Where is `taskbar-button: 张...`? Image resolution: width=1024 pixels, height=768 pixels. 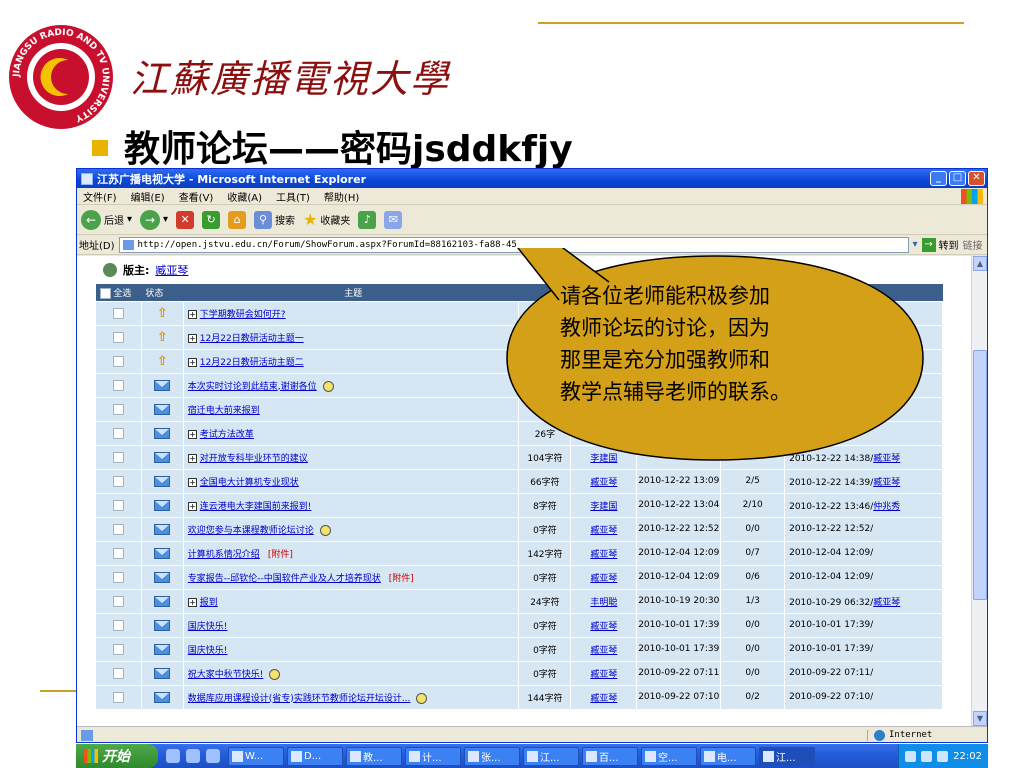
taskbar-button: 张... is located at coordinates (492, 756).